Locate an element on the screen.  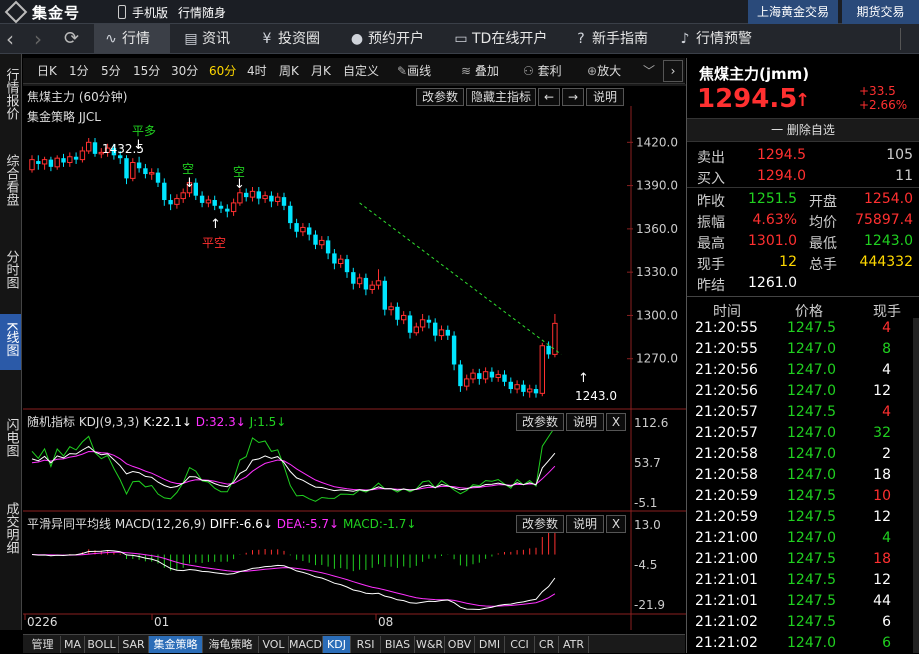
buy-price: 1294.0 is located at coordinates (781, 176).